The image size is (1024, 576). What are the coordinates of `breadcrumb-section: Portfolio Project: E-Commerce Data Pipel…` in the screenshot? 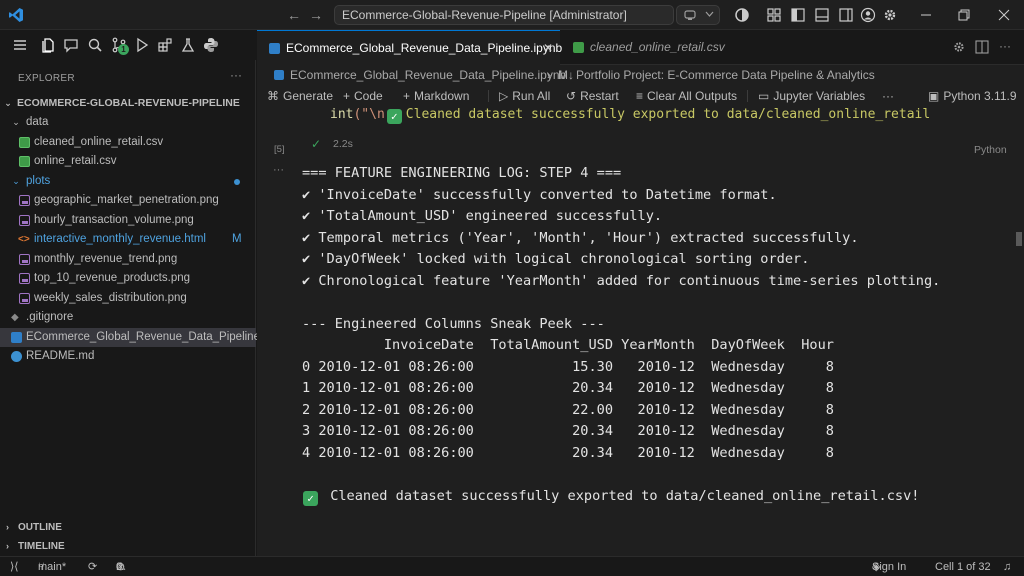 It's located at (725, 75).